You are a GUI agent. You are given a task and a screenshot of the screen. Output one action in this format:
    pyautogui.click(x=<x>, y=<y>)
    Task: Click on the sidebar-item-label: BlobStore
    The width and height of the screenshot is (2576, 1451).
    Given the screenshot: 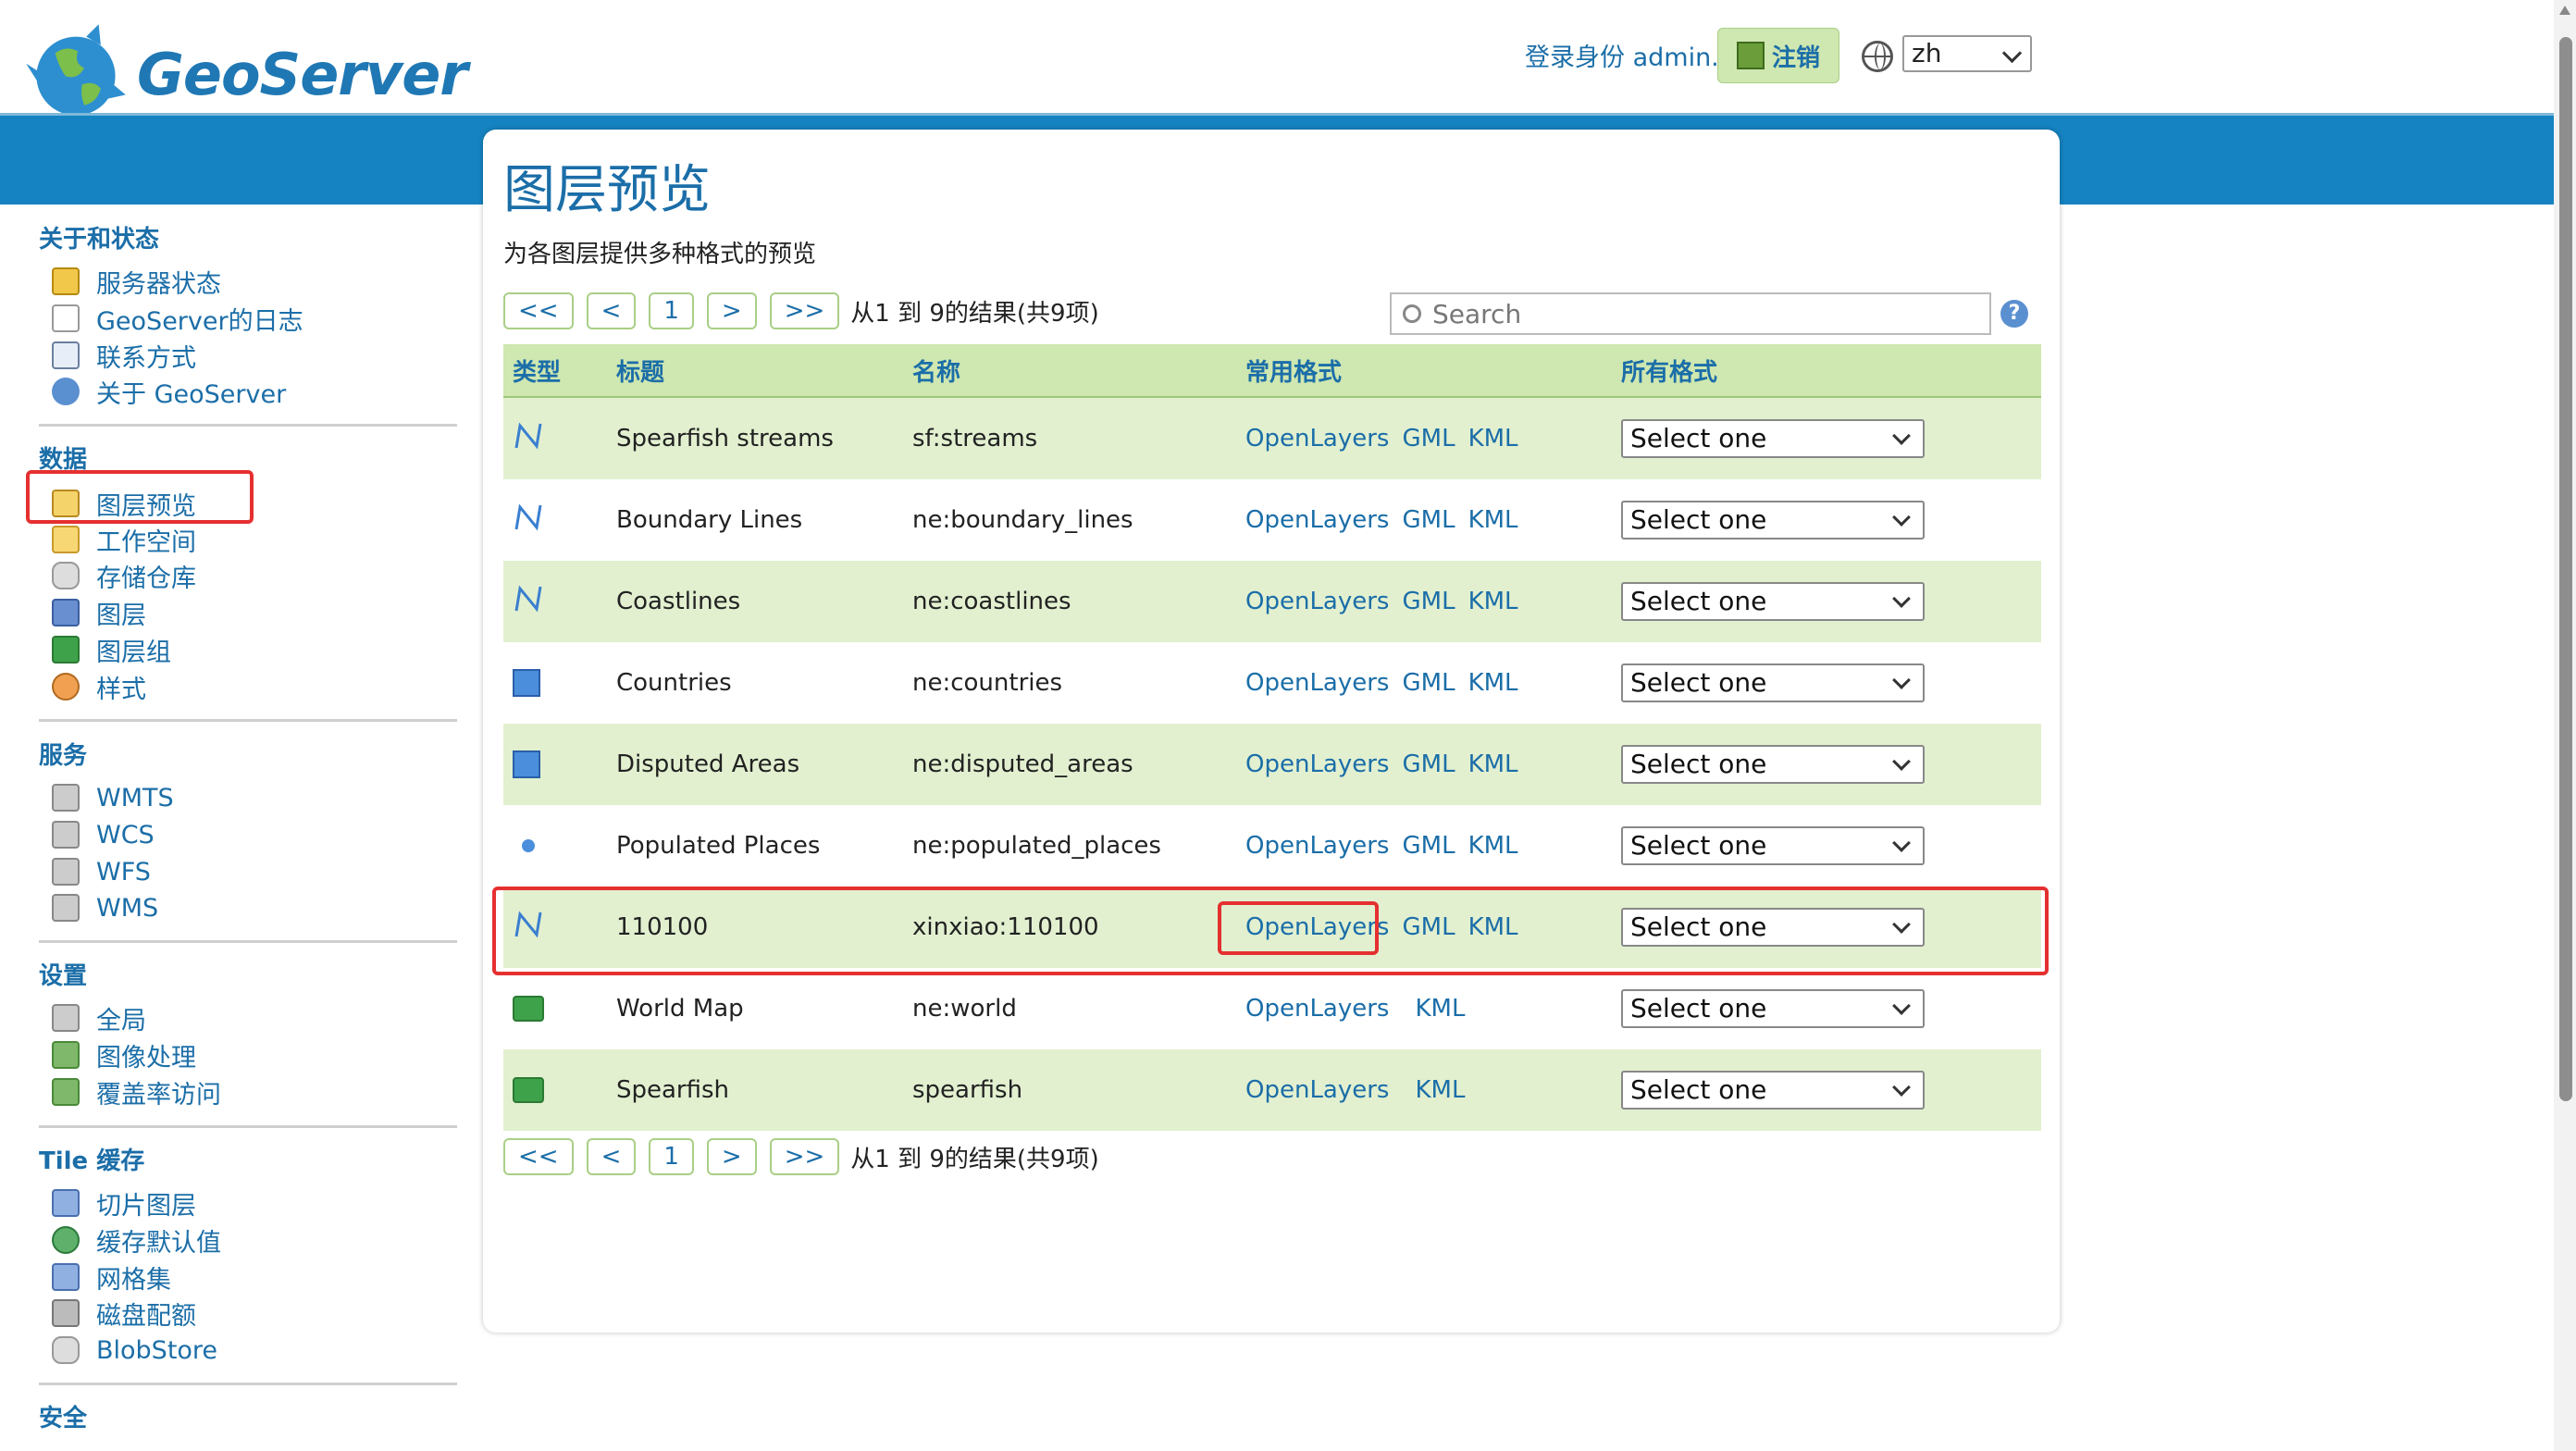 What is the action you would take?
    pyautogui.click(x=157, y=1350)
    